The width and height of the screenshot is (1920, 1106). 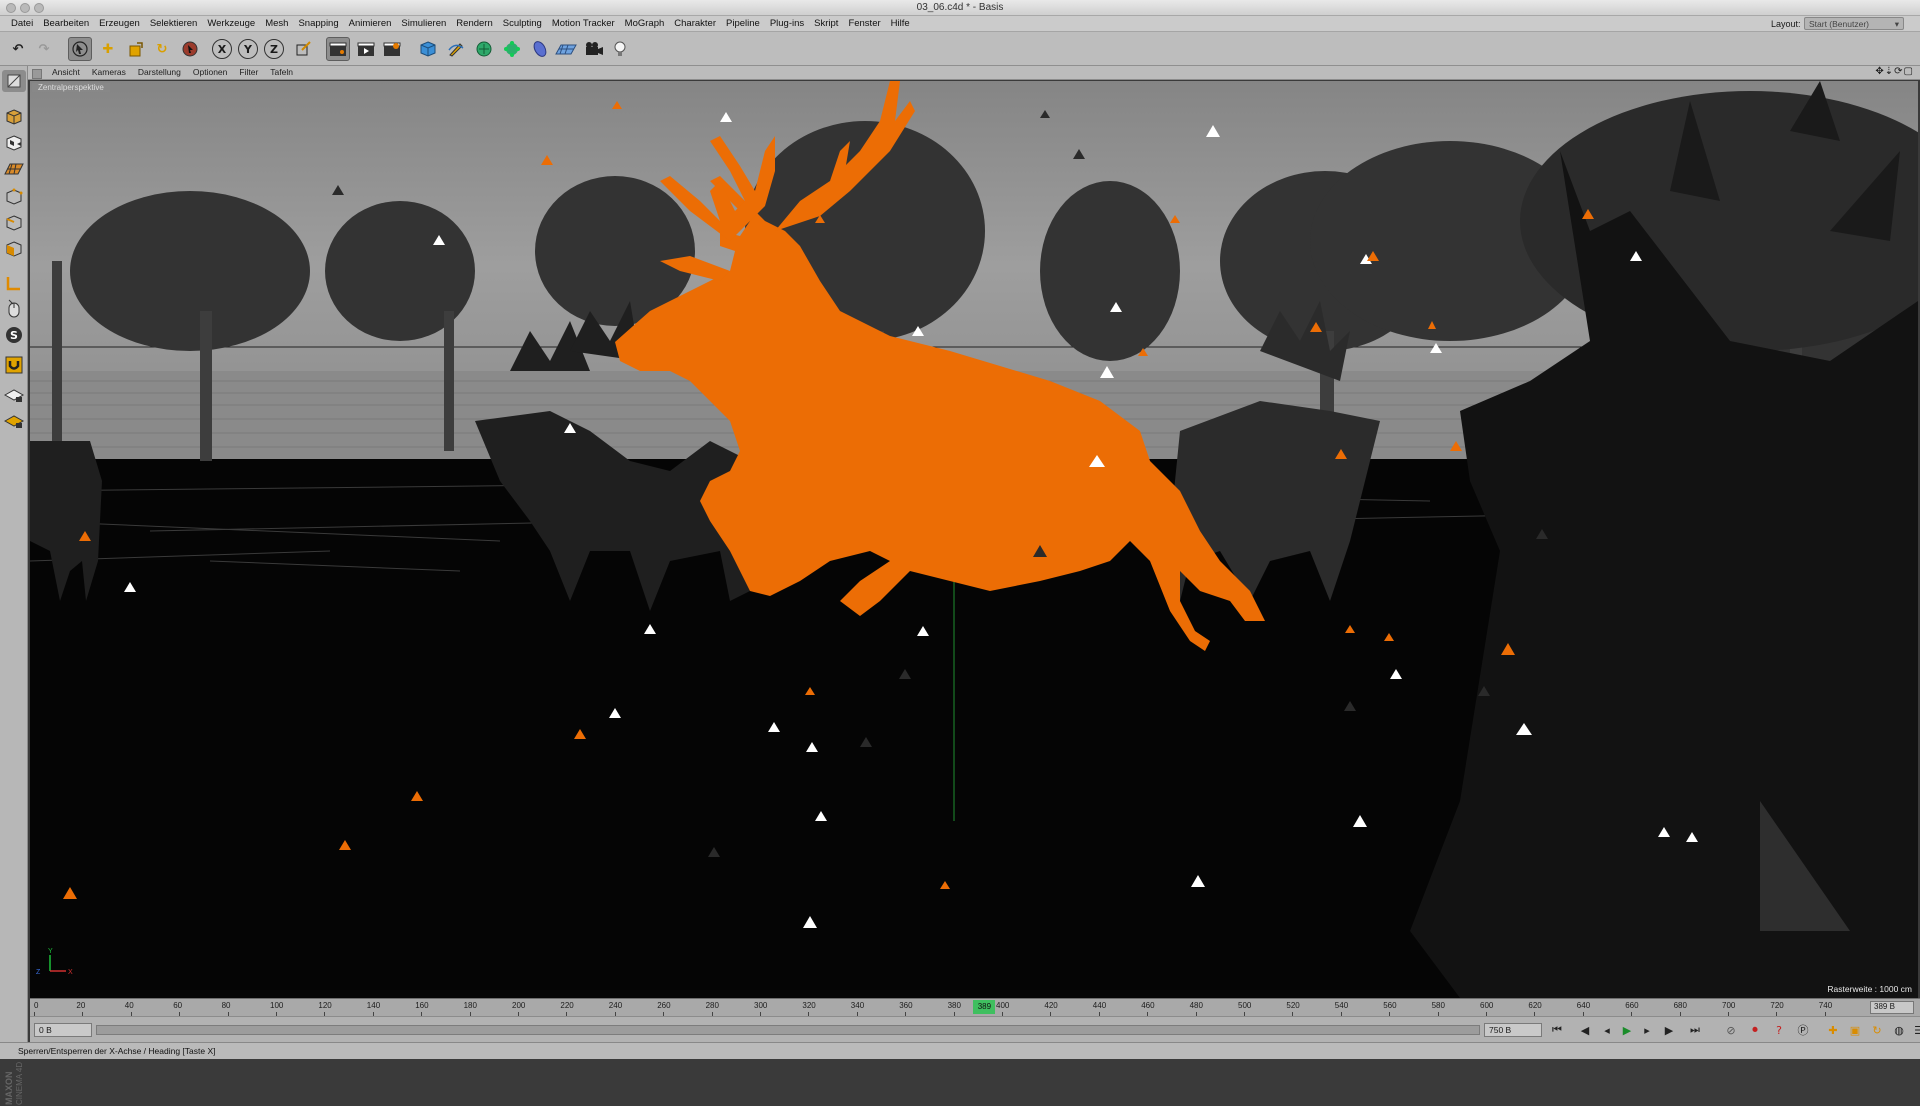 What do you see at coordinates (583, 23) in the screenshot?
I see `menu-item-motion-tracker: Motion Tracker` at bounding box center [583, 23].